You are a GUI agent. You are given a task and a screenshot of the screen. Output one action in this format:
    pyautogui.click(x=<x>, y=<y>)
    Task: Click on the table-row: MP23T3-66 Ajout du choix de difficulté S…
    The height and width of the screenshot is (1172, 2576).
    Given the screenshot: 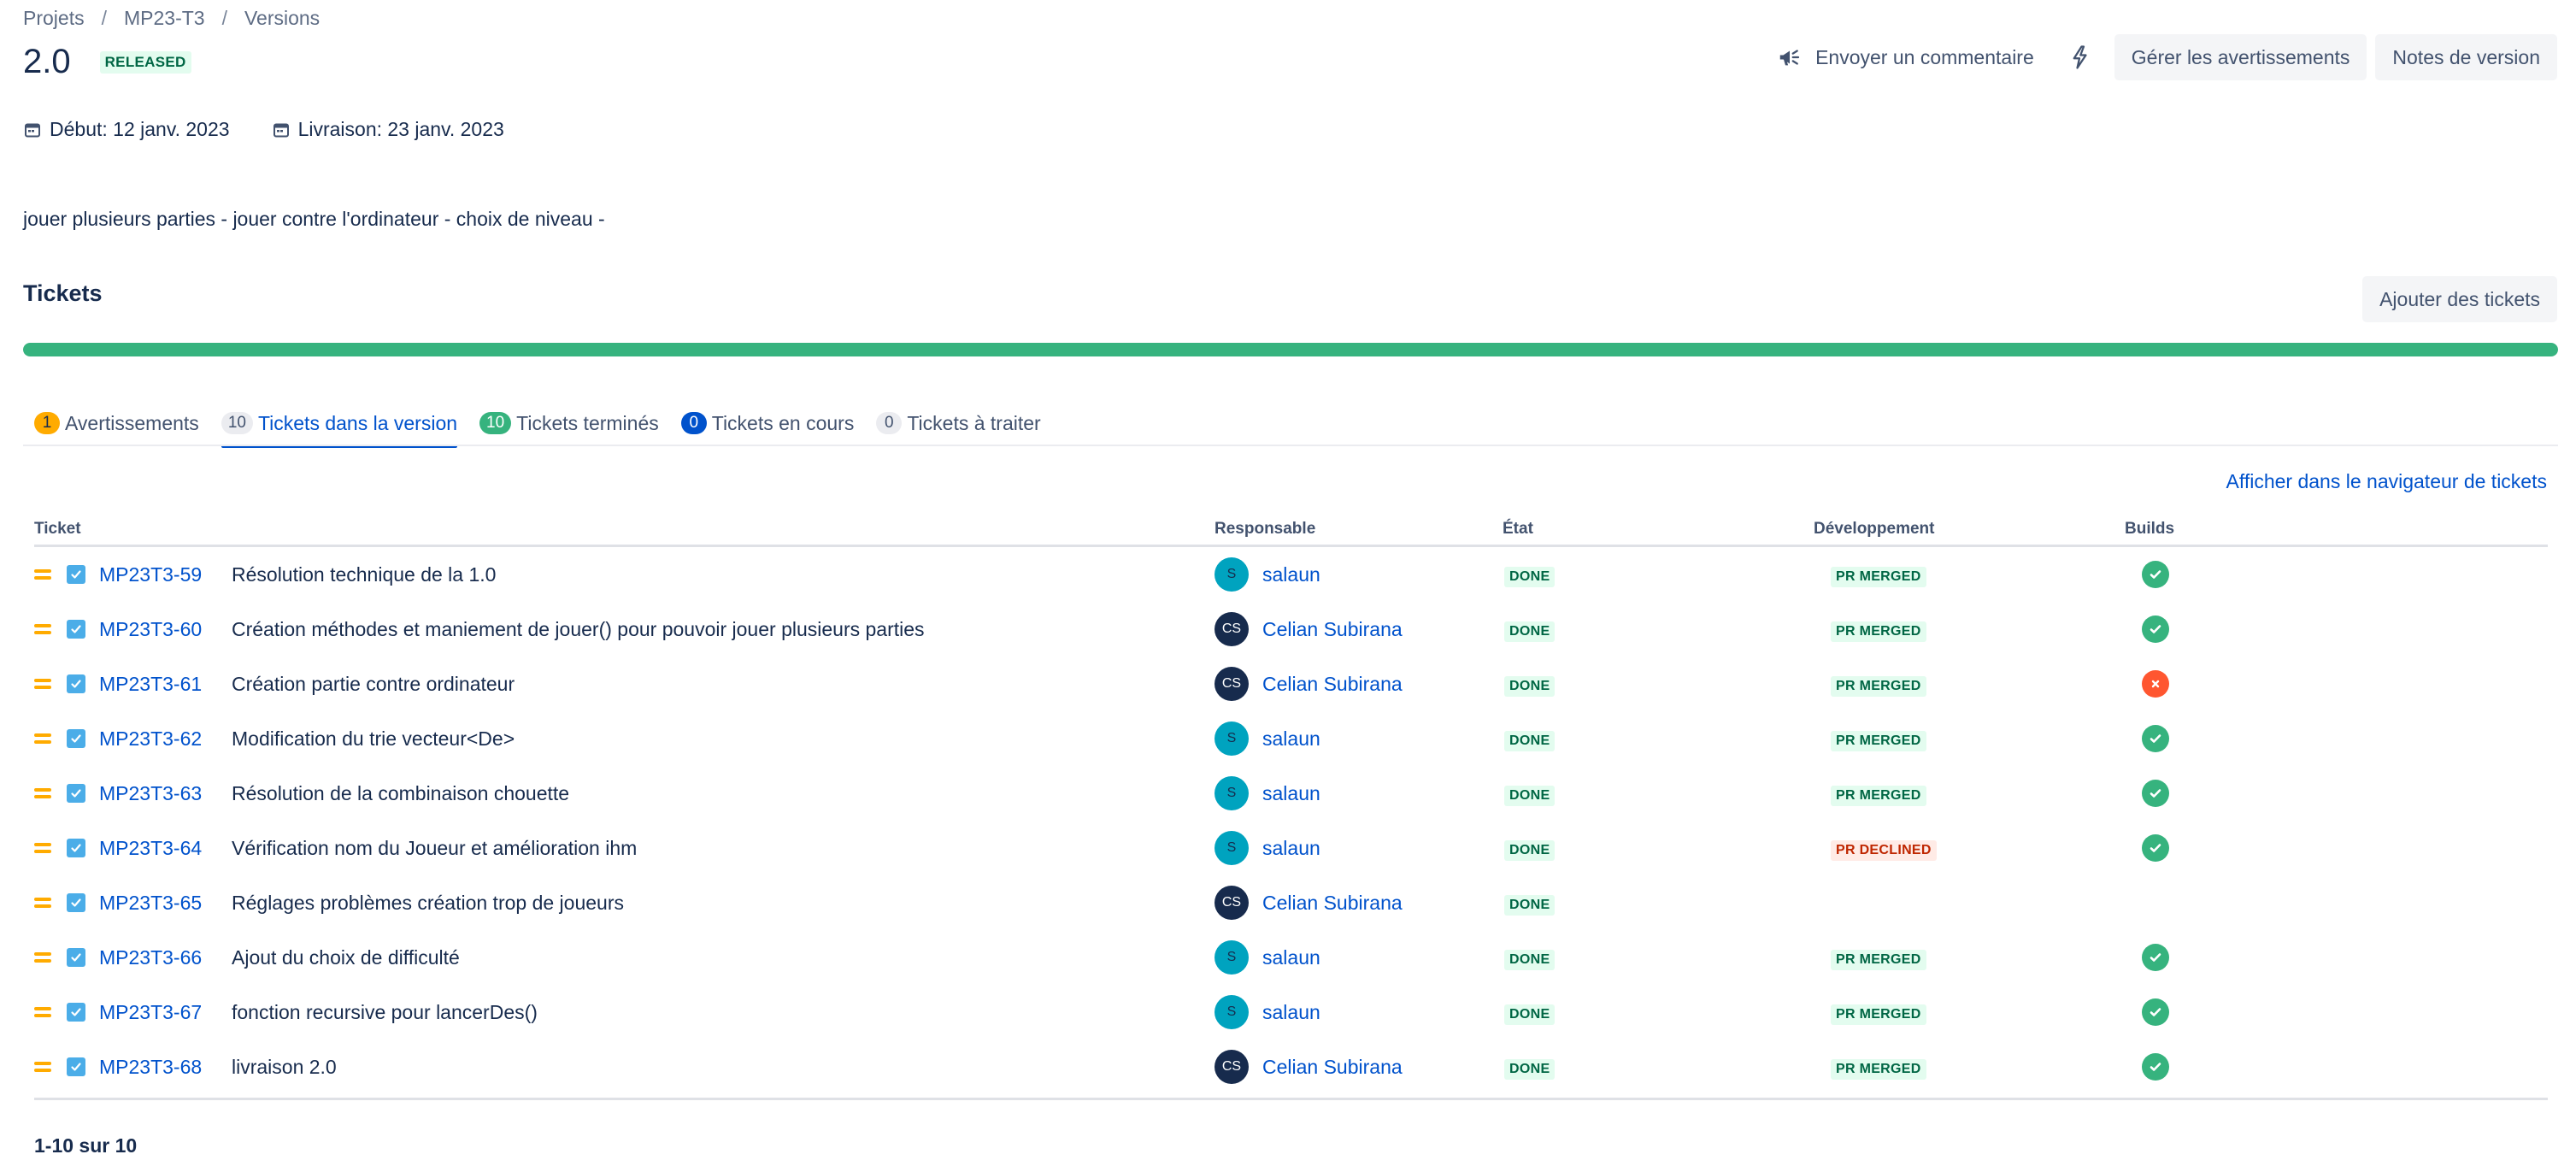 What is the action you would take?
    pyautogui.click(x=1291, y=957)
    